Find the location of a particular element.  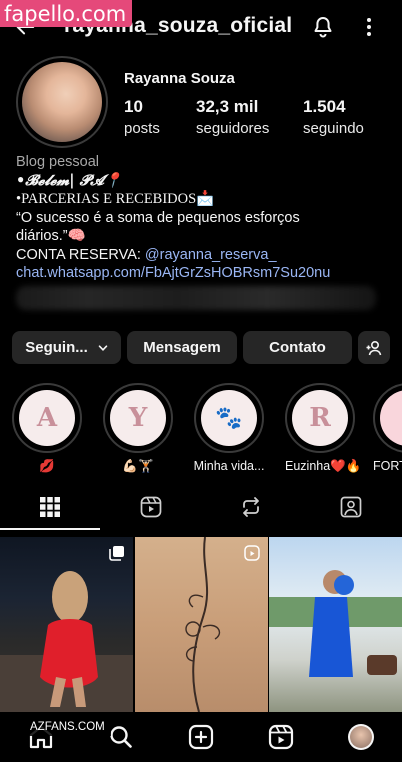

profile-tabs is located at coordinates (201, 513).